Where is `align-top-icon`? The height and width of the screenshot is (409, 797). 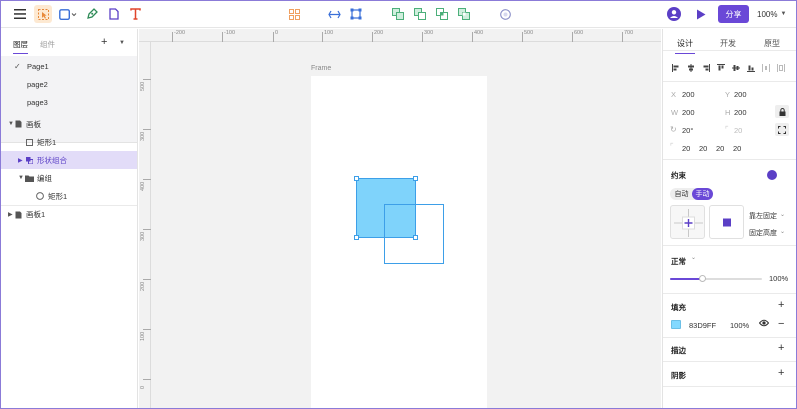 align-top-icon is located at coordinates (721, 68).